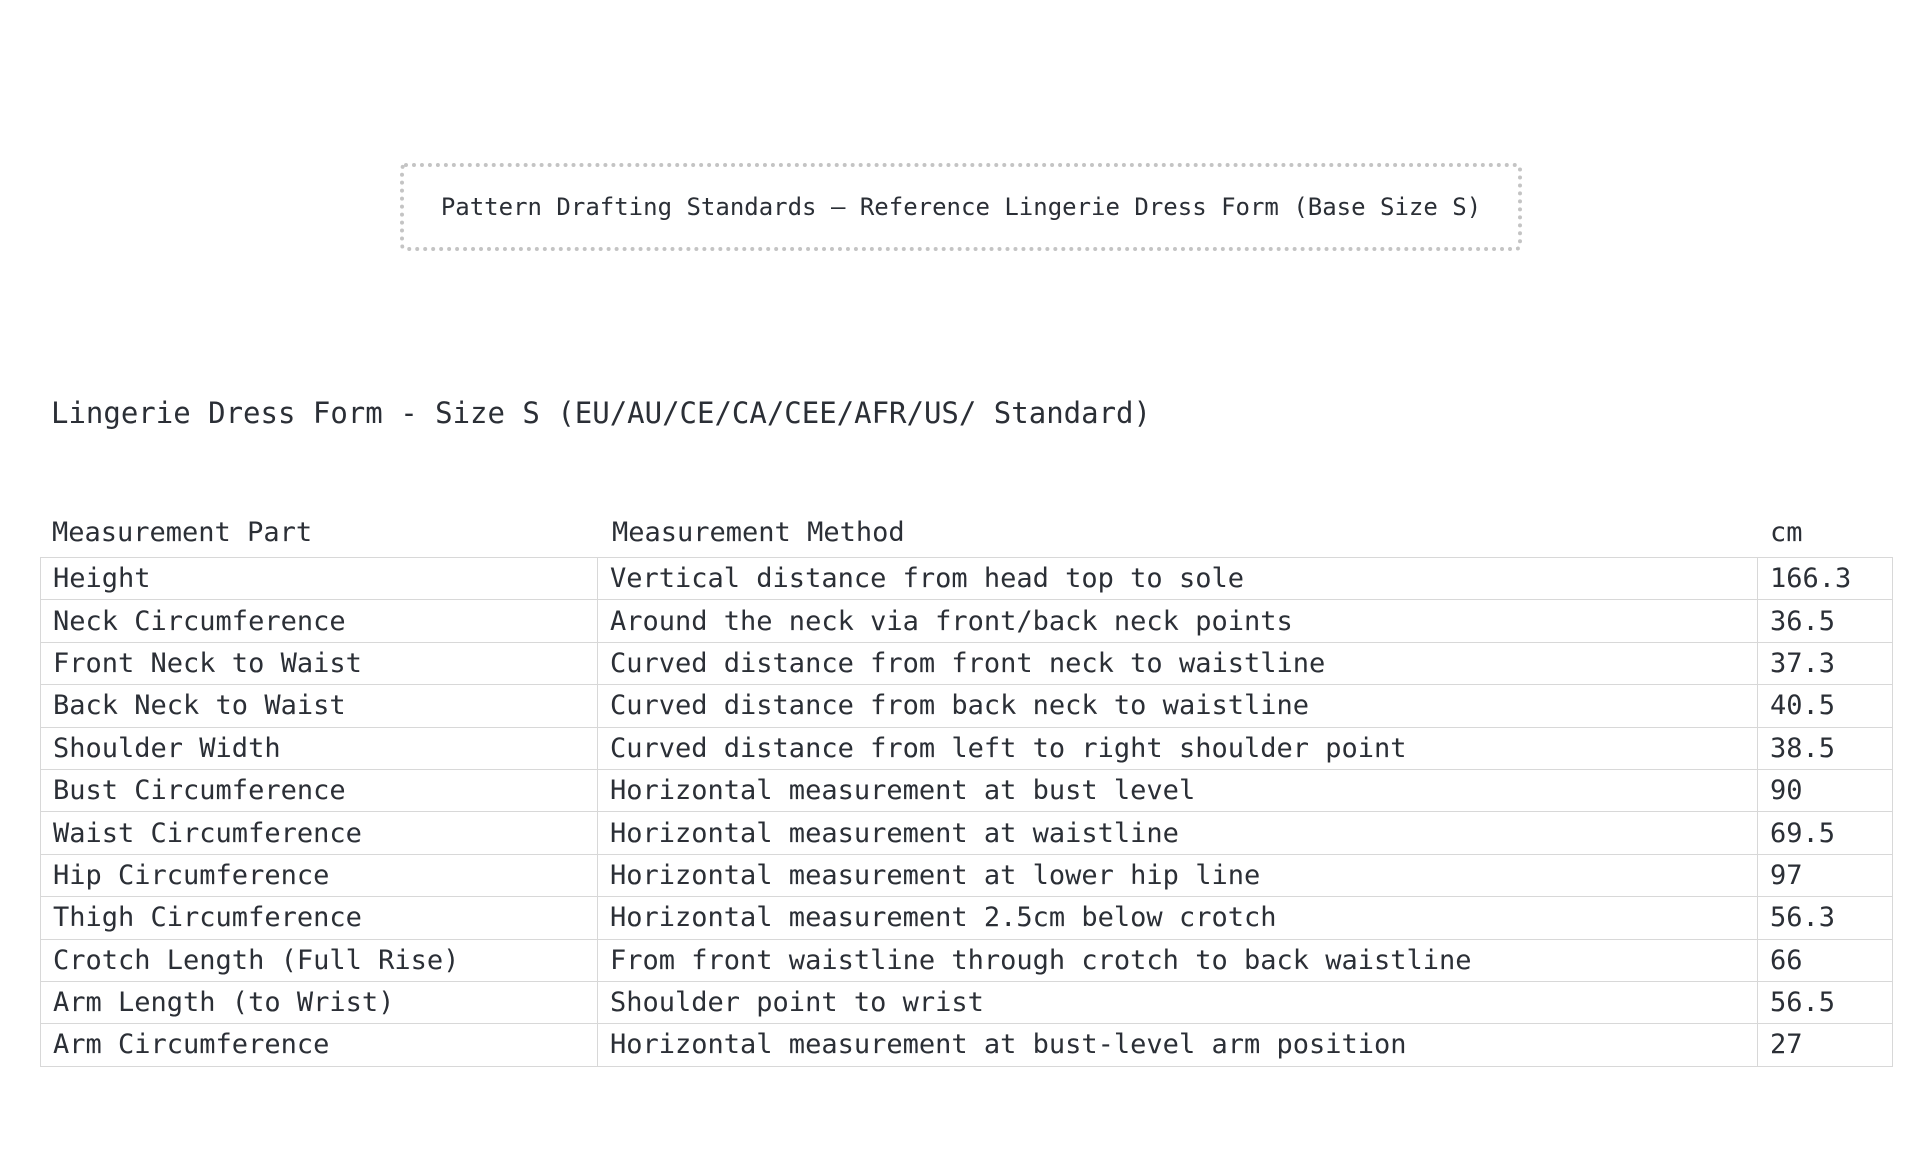 The height and width of the screenshot is (1171, 1920). Describe the element at coordinates (319, 875) in the screenshot. I see `cell-measurement-part: Hip Circumference` at that location.